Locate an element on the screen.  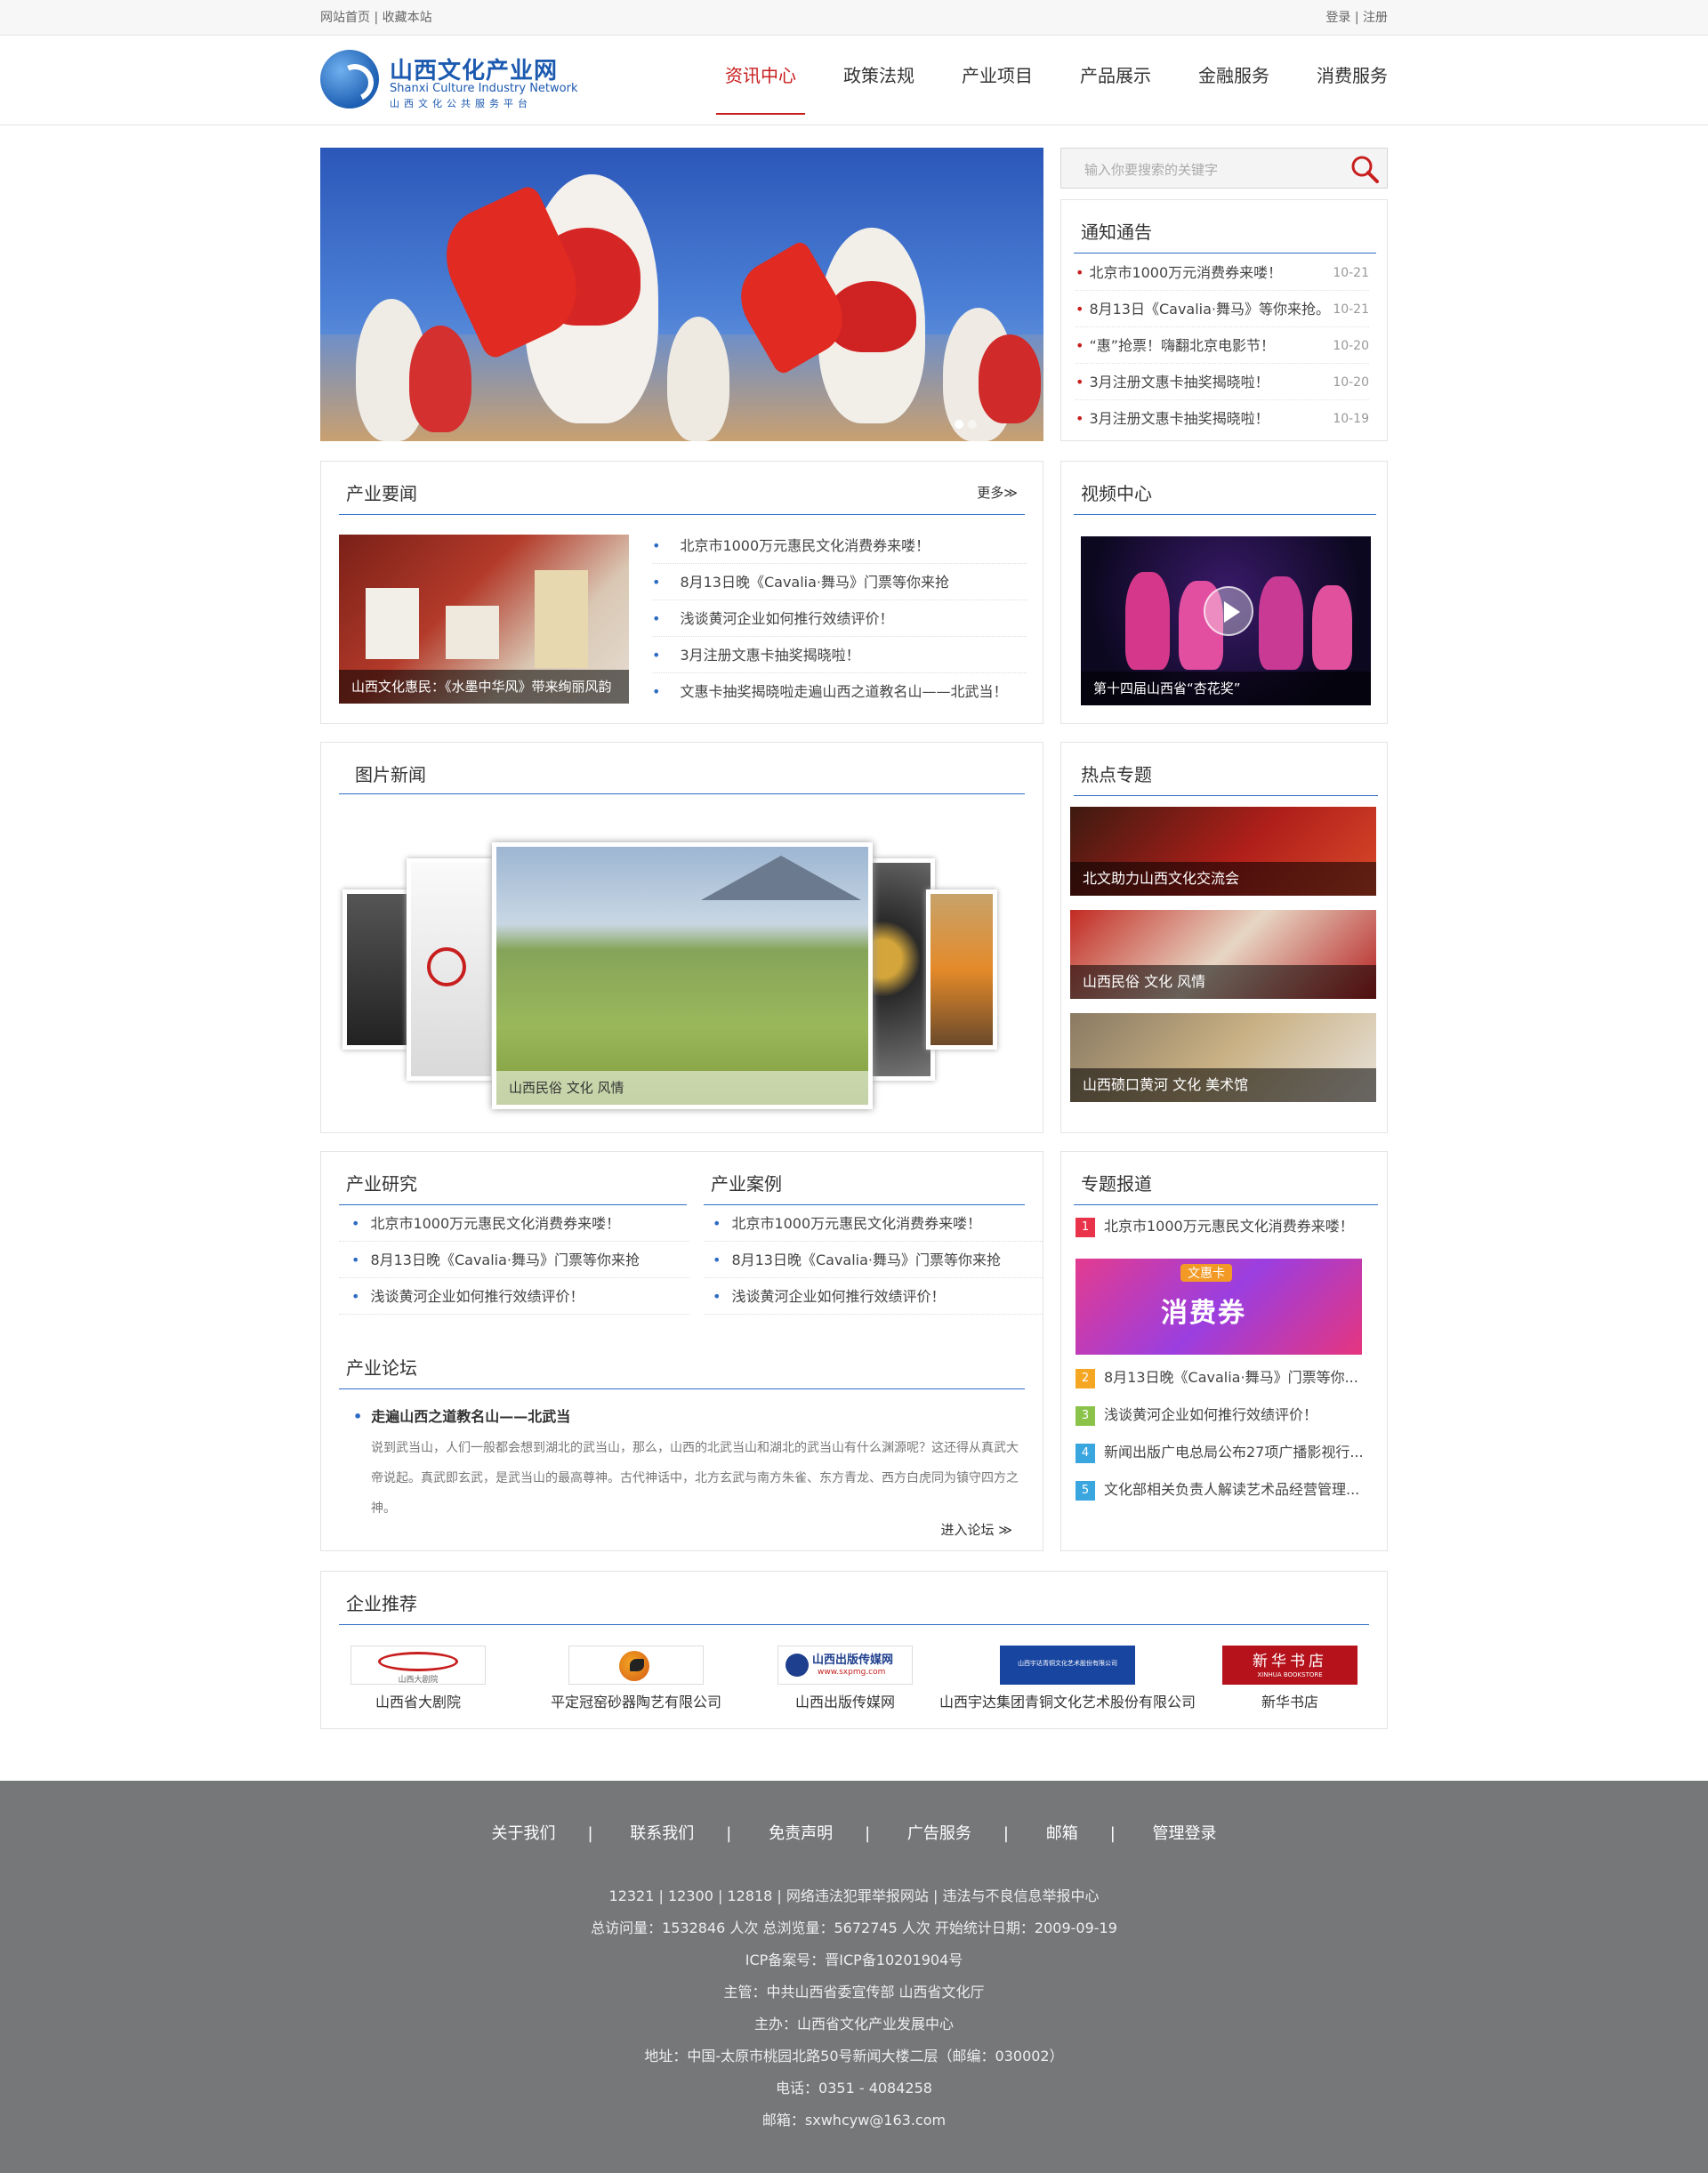
footer-link-about: 关于我们 is located at coordinates (523, 1834).